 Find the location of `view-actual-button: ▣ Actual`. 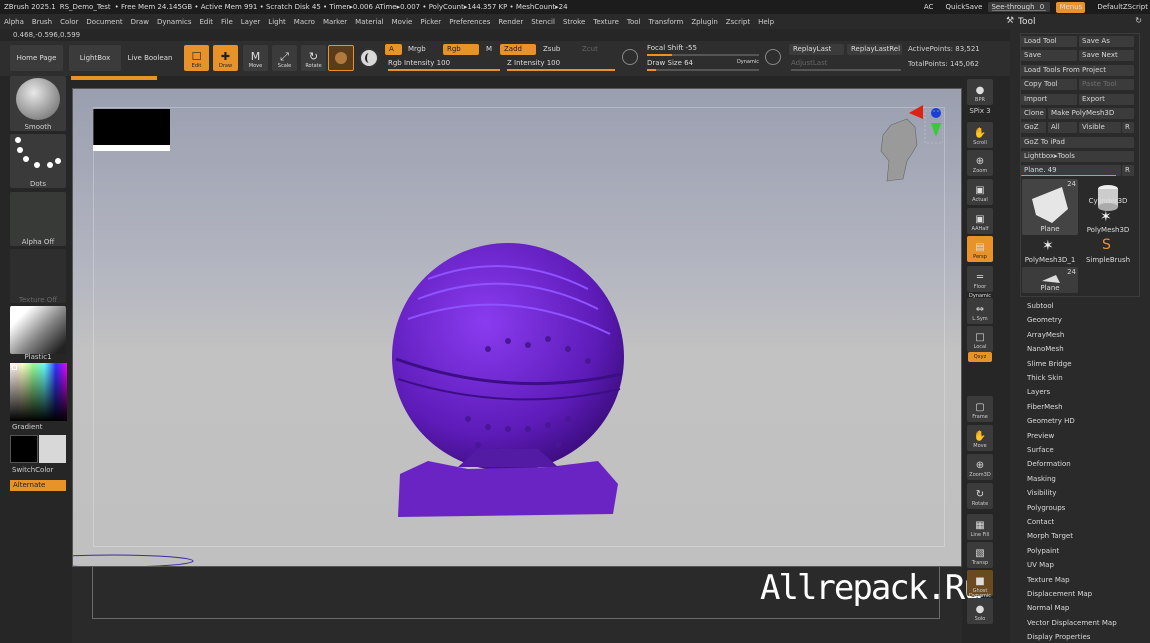

view-actual-button: ▣ Actual is located at coordinates (980, 192).